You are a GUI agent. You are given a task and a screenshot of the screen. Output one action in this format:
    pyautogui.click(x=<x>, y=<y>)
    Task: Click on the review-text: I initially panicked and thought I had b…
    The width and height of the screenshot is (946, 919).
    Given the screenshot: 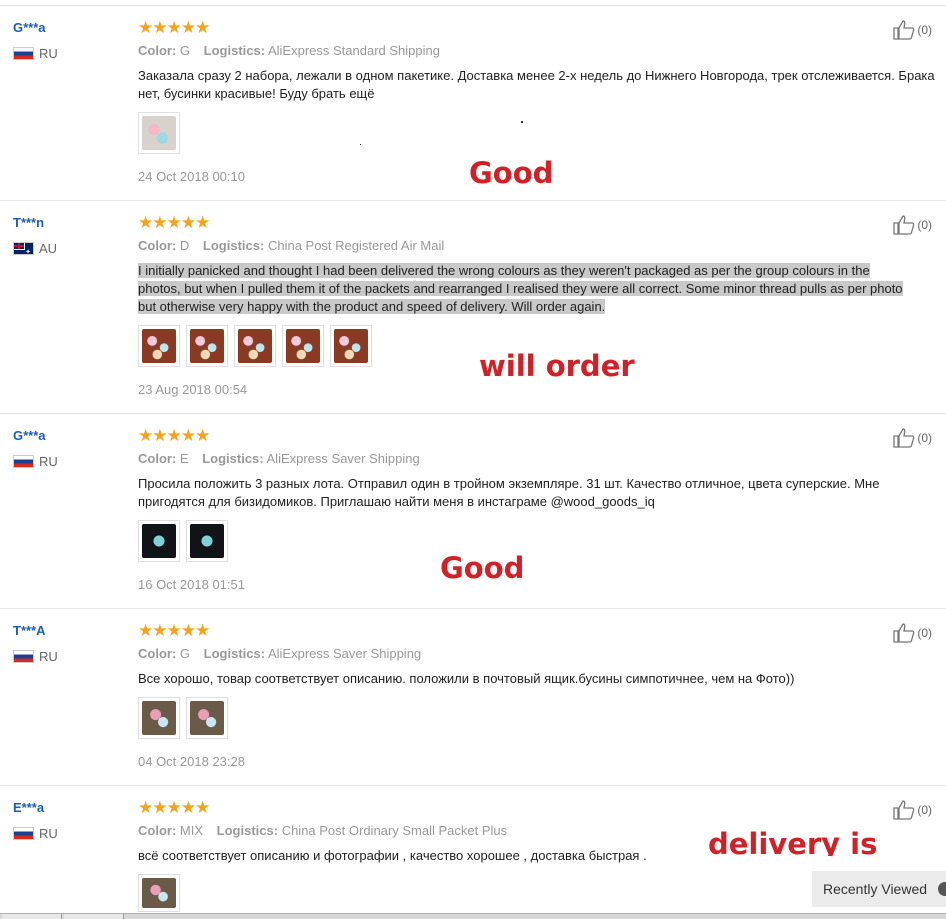 What is the action you would take?
    pyautogui.click(x=525, y=289)
    